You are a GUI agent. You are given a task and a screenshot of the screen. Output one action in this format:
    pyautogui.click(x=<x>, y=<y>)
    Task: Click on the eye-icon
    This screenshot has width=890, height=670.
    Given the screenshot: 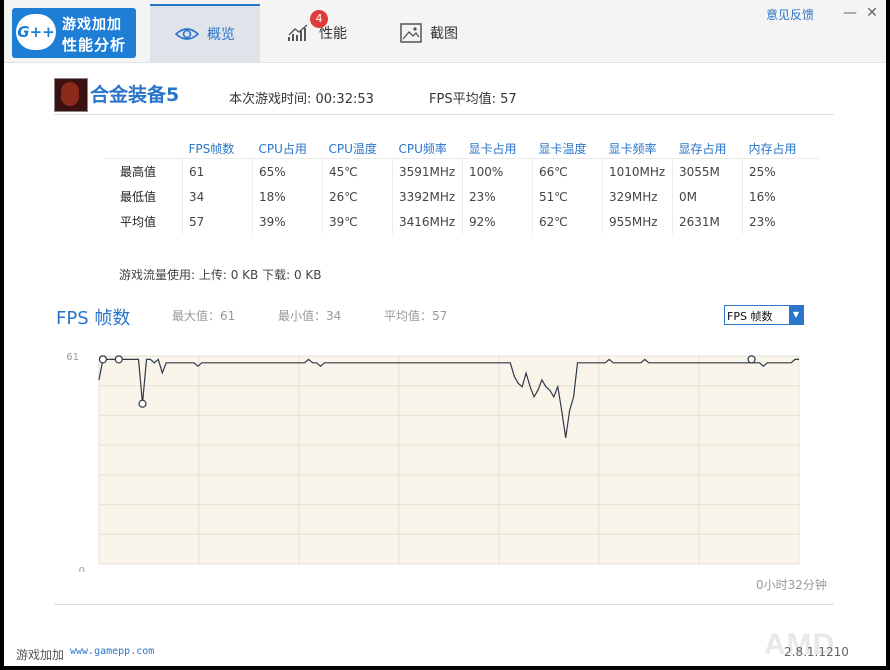 What is the action you would take?
    pyautogui.click(x=187, y=34)
    